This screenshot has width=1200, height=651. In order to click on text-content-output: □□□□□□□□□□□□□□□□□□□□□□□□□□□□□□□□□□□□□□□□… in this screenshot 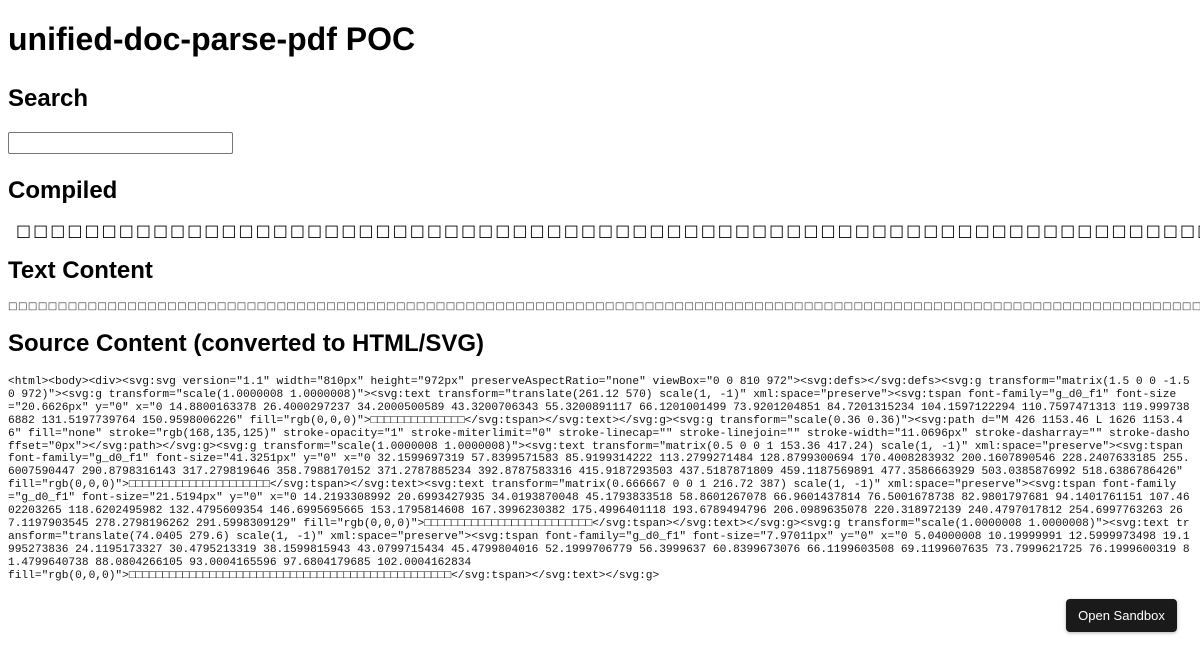, I will do `click(604, 306)`.